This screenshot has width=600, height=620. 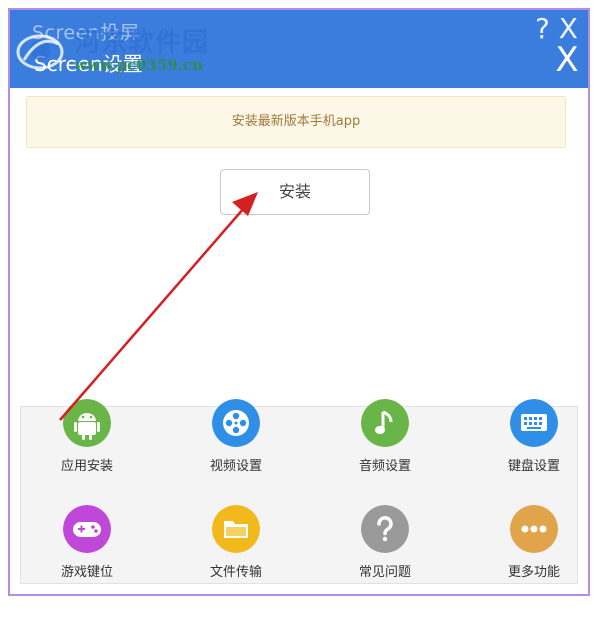 What do you see at coordinates (86, 33) in the screenshot?
I see `background-window-title: Screen投屏` at bounding box center [86, 33].